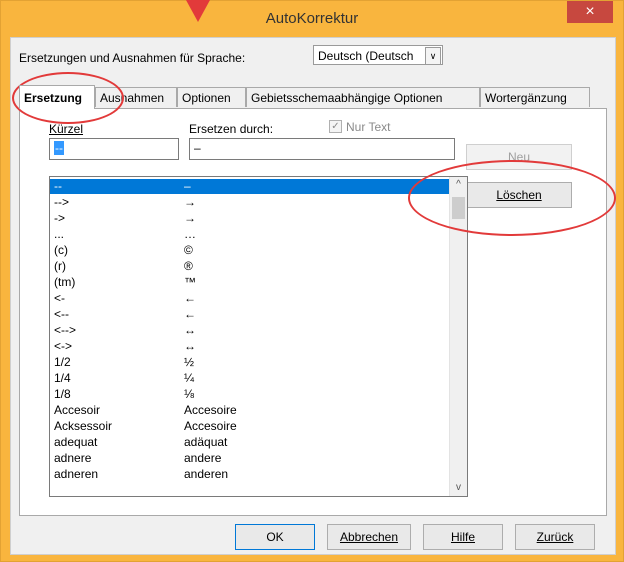 Image resolution: width=624 pixels, height=562 pixels. Describe the element at coordinates (203, 458) in the screenshot. I see `row-replacement: andere` at that location.